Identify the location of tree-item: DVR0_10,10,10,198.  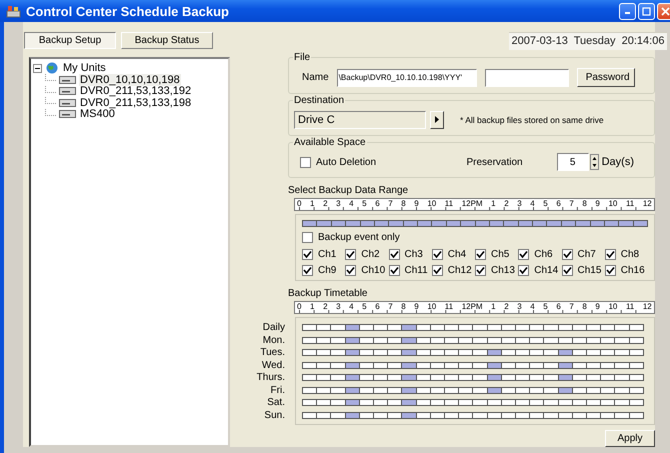
(130, 80).